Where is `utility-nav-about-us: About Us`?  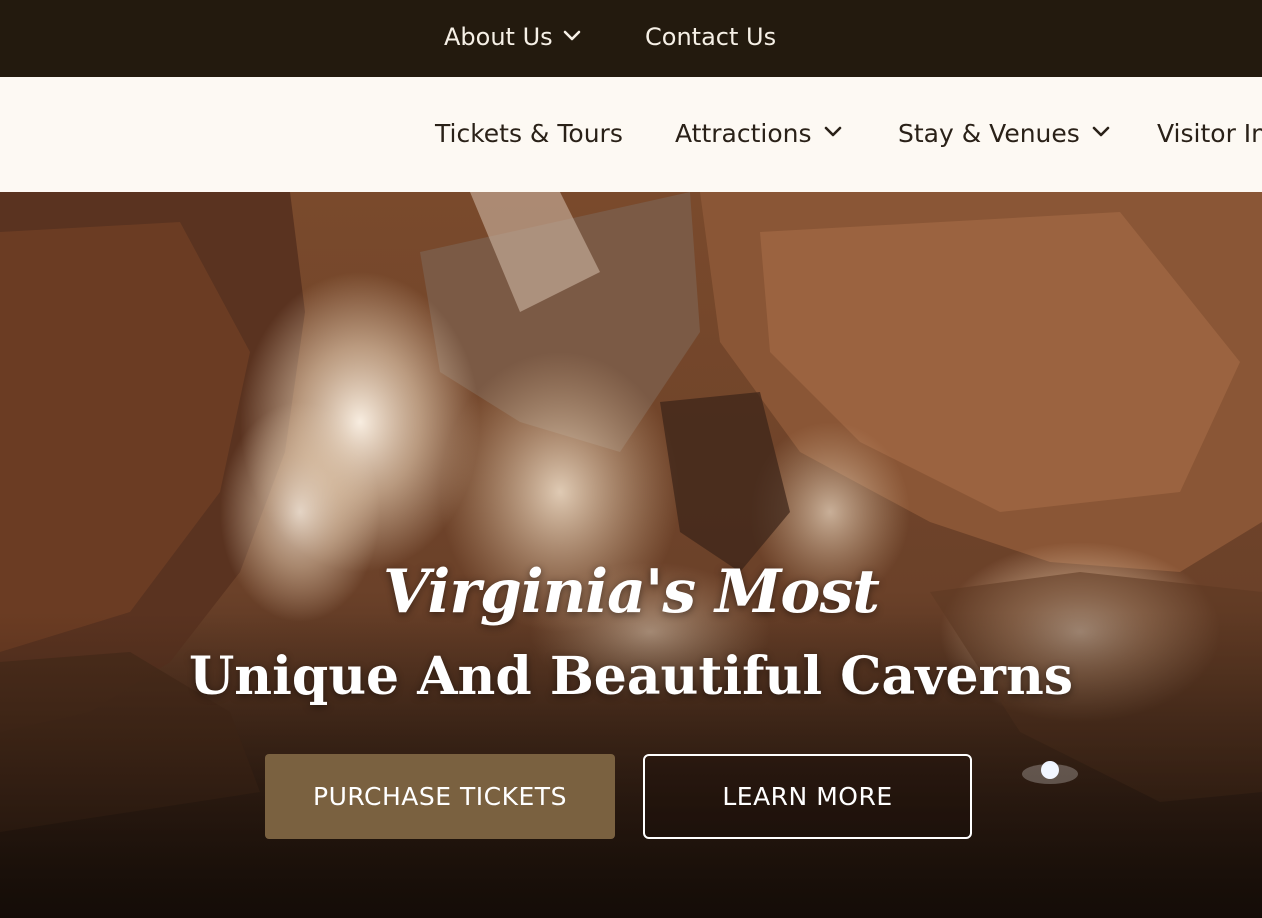
utility-nav-about-us: About Us is located at coordinates (513, 37).